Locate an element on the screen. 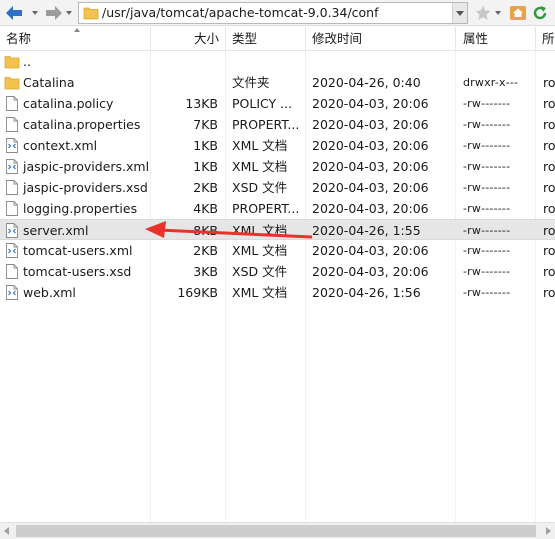 This screenshot has height=539, width=555. refresh-icon is located at coordinates (540, 13).